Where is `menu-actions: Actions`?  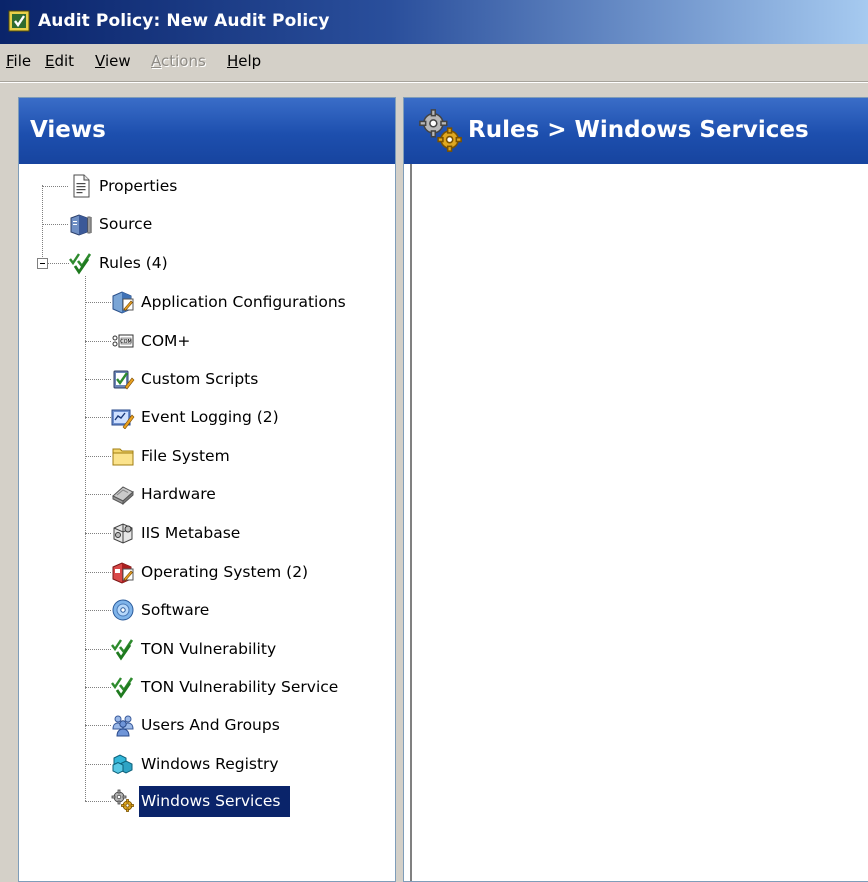
menu-actions: Actions is located at coordinates (178, 61).